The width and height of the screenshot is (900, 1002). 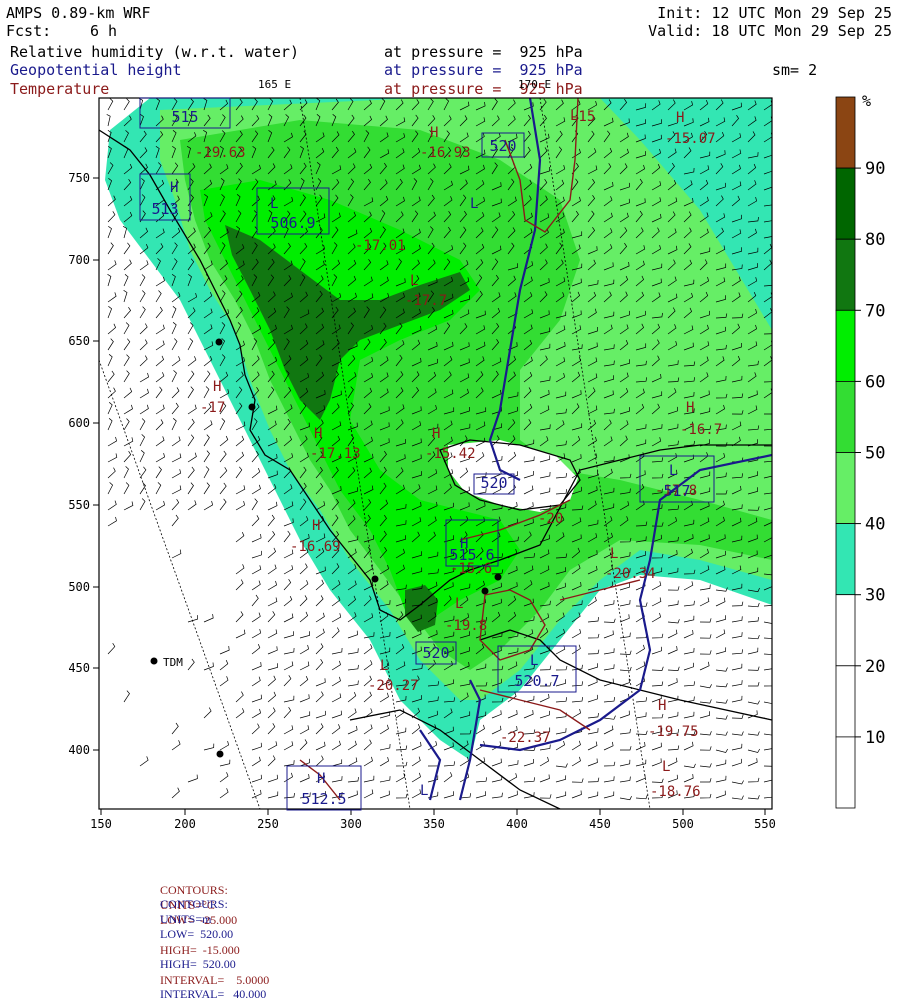 I want to click on temp-label: -17.13, so click(x=335, y=454).